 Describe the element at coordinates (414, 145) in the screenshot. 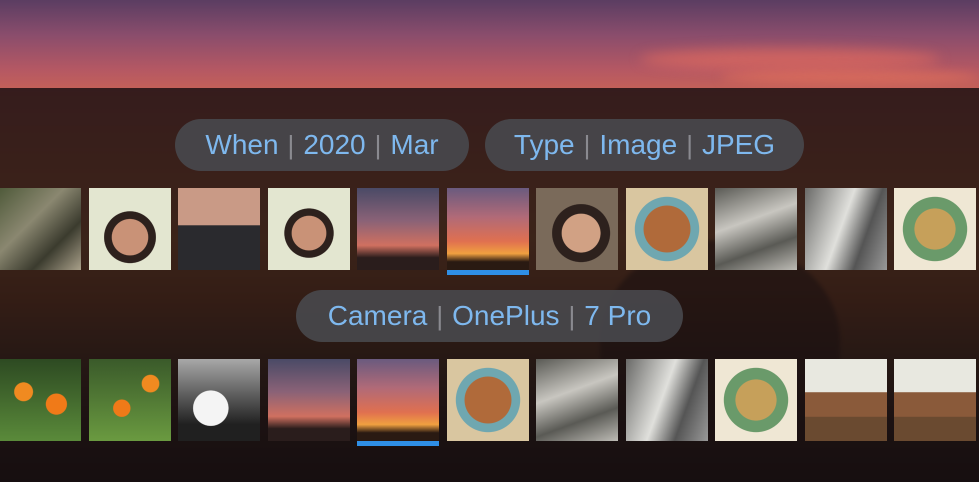

I see `filter-when-month: Mar` at that location.